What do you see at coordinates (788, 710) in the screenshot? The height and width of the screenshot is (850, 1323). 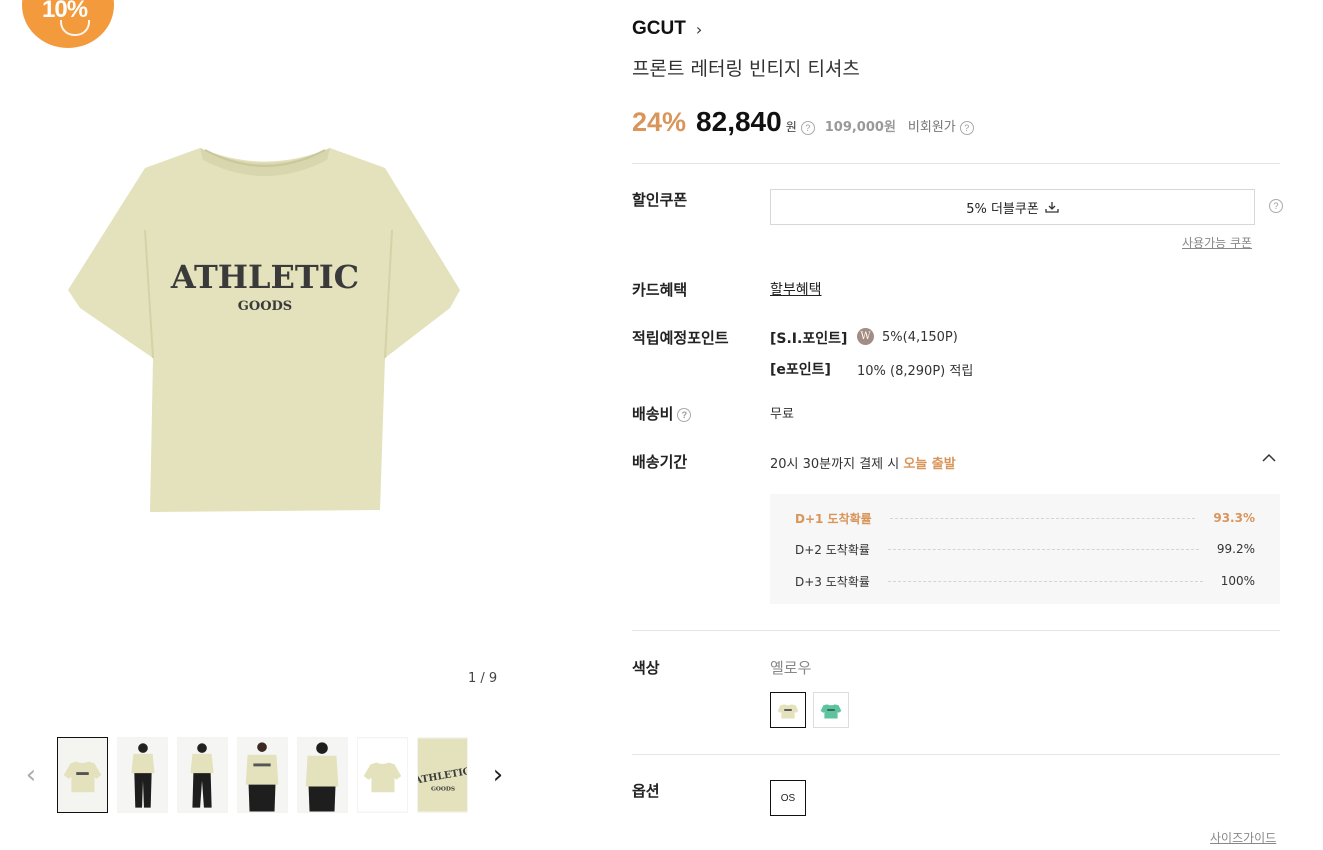 I see `color-swatch-yellow` at bounding box center [788, 710].